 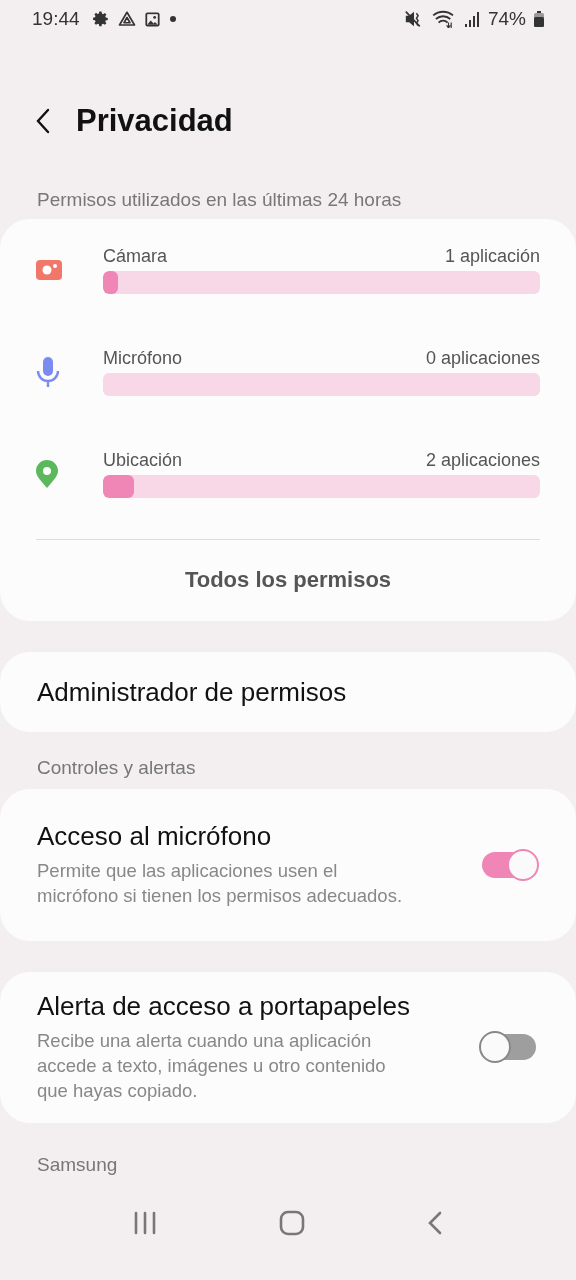 I want to click on section-heading: Permisos utilizados en las últimas 24 horas, so click(x=219, y=201).